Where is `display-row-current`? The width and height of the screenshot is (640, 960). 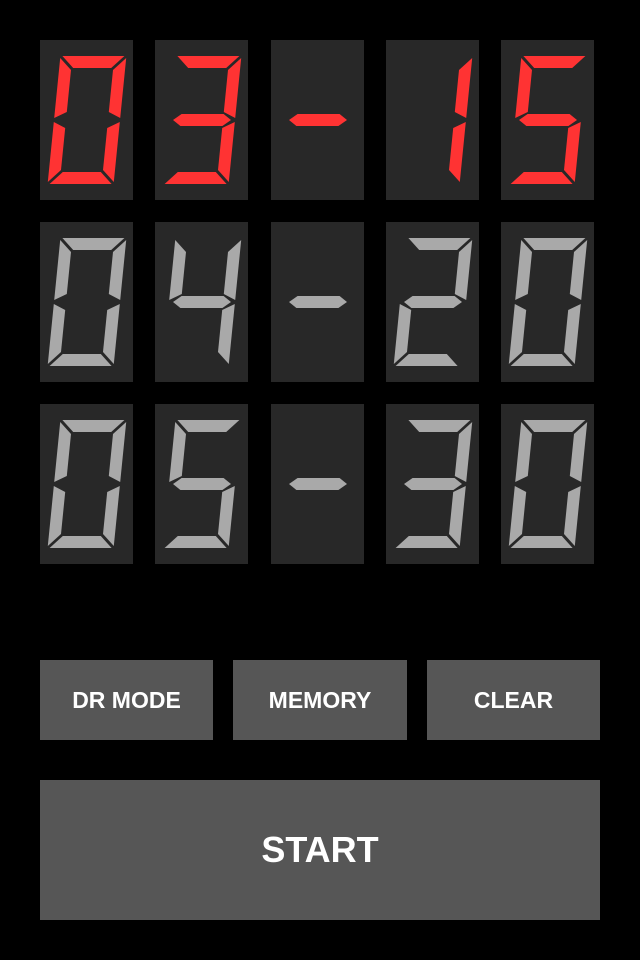
display-row-current is located at coordinates (317, 120).